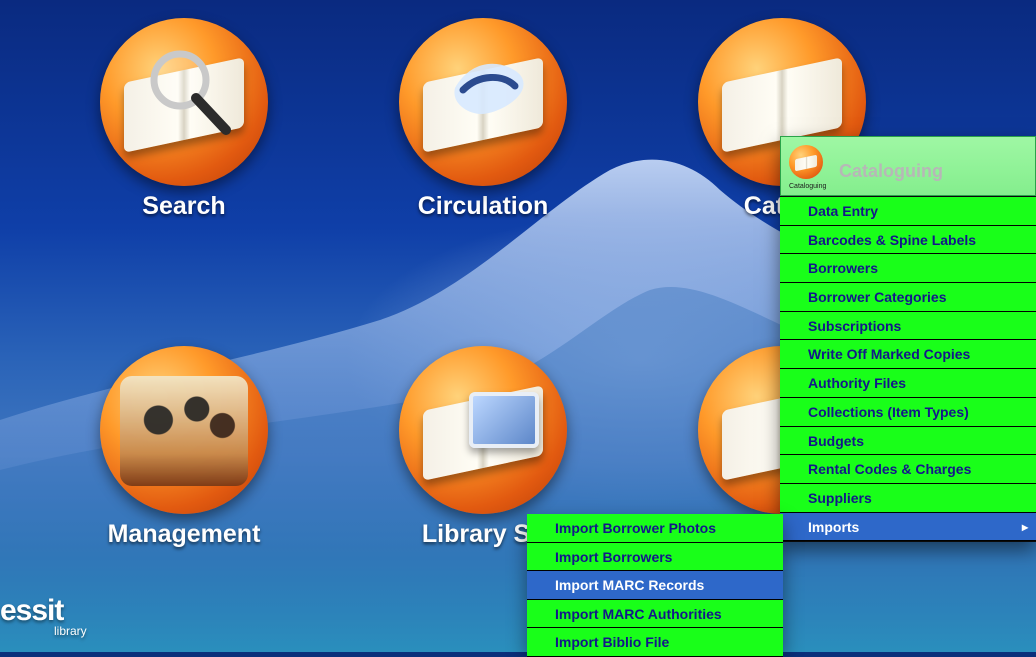  I want to click on menu-item-budgets: Budgets, so click(908, 441).